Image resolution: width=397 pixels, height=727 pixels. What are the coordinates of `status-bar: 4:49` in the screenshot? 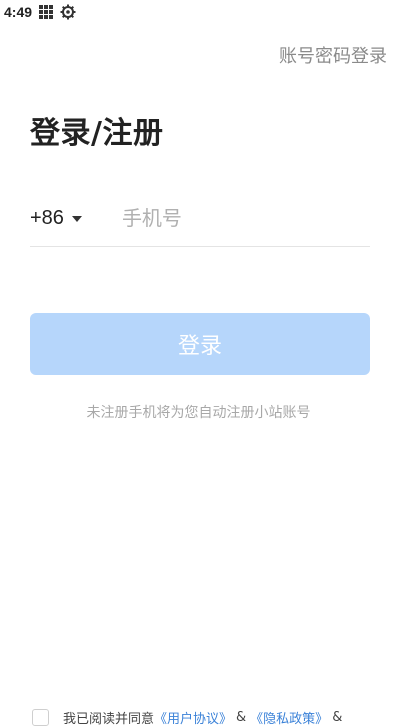 It's located at (198, 12).